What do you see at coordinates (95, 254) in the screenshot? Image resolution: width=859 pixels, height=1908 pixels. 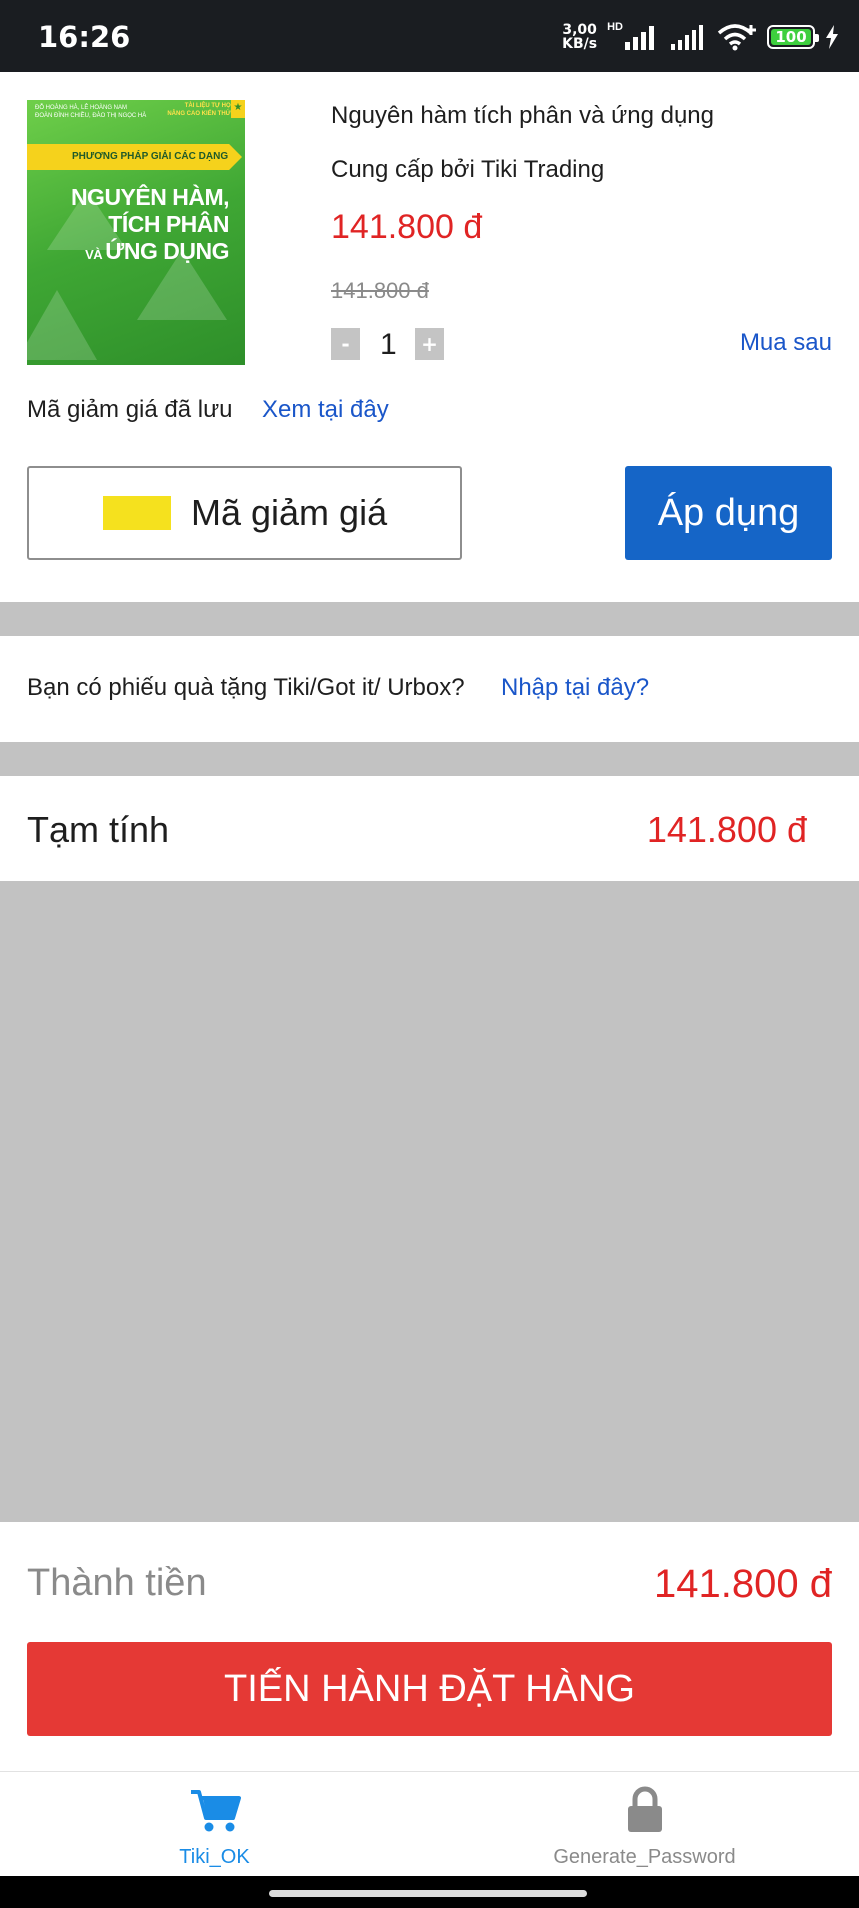 I see `cover-title-small: VÀ` at bounding box center [95, 254].